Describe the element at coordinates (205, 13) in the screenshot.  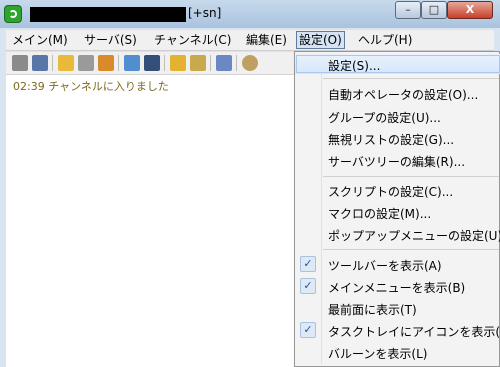
I see `window-title-suffix: [+sn]` at that location.